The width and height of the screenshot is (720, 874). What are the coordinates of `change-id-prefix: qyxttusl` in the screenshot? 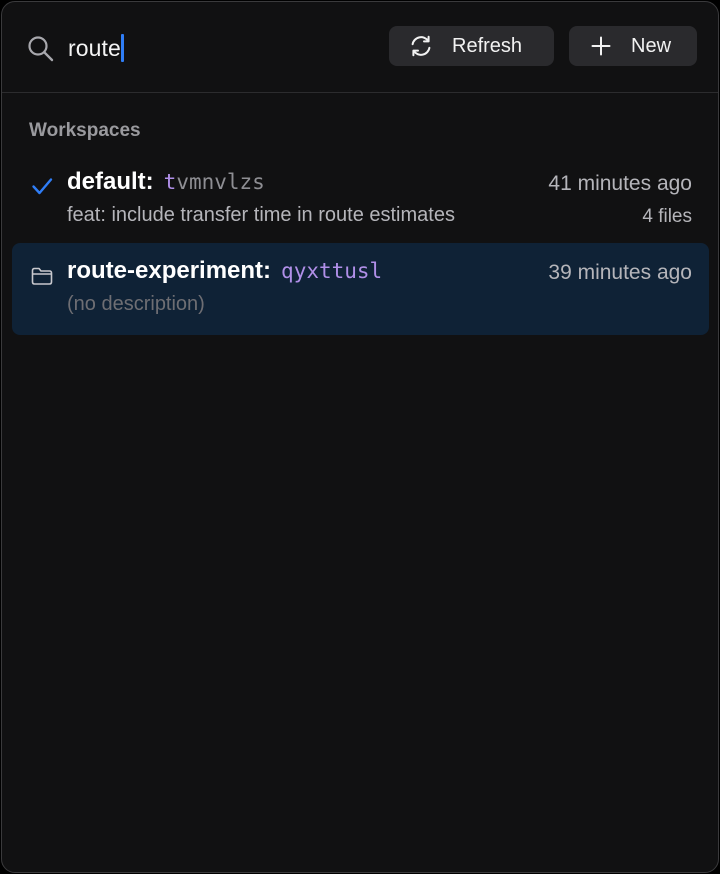 It's located at (332, 271).